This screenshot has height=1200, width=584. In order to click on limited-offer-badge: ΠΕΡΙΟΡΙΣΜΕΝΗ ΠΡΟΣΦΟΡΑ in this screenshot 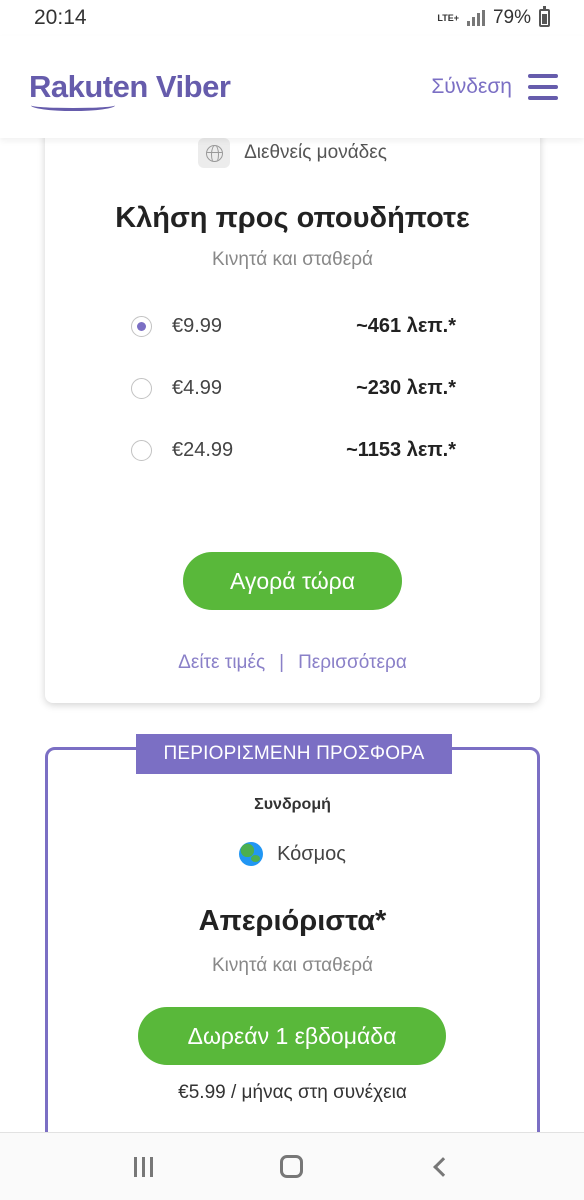, I will do `click(294, 754)`.